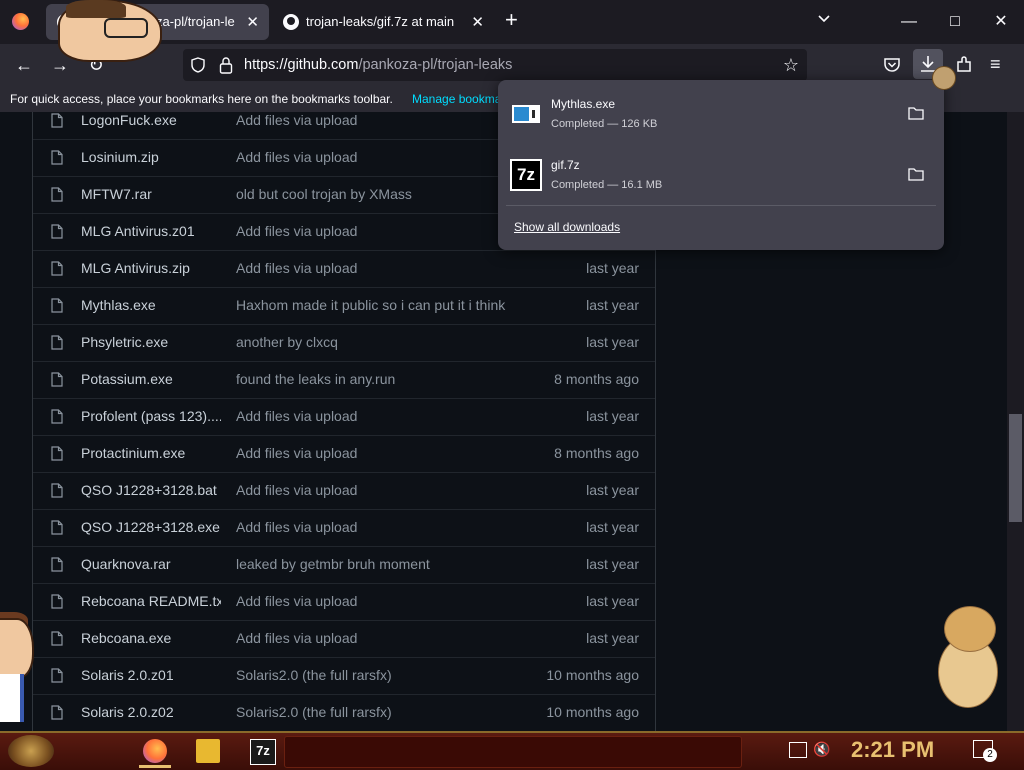  Describe the element at coordinates (151, 305) in the screenshot. I see `file-name-link: Mythlas.exe` at that location.